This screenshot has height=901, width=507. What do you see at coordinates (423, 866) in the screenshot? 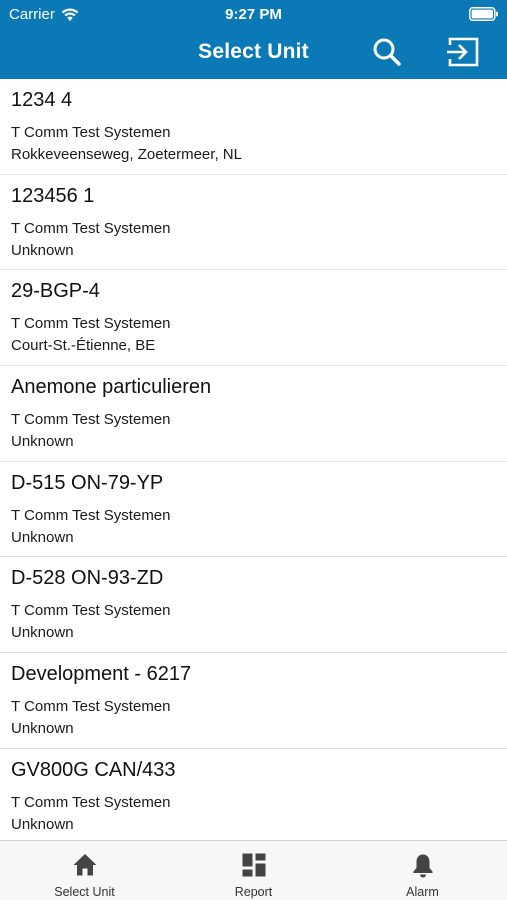
I see `bell-icon` at bounding box center [423, 866].